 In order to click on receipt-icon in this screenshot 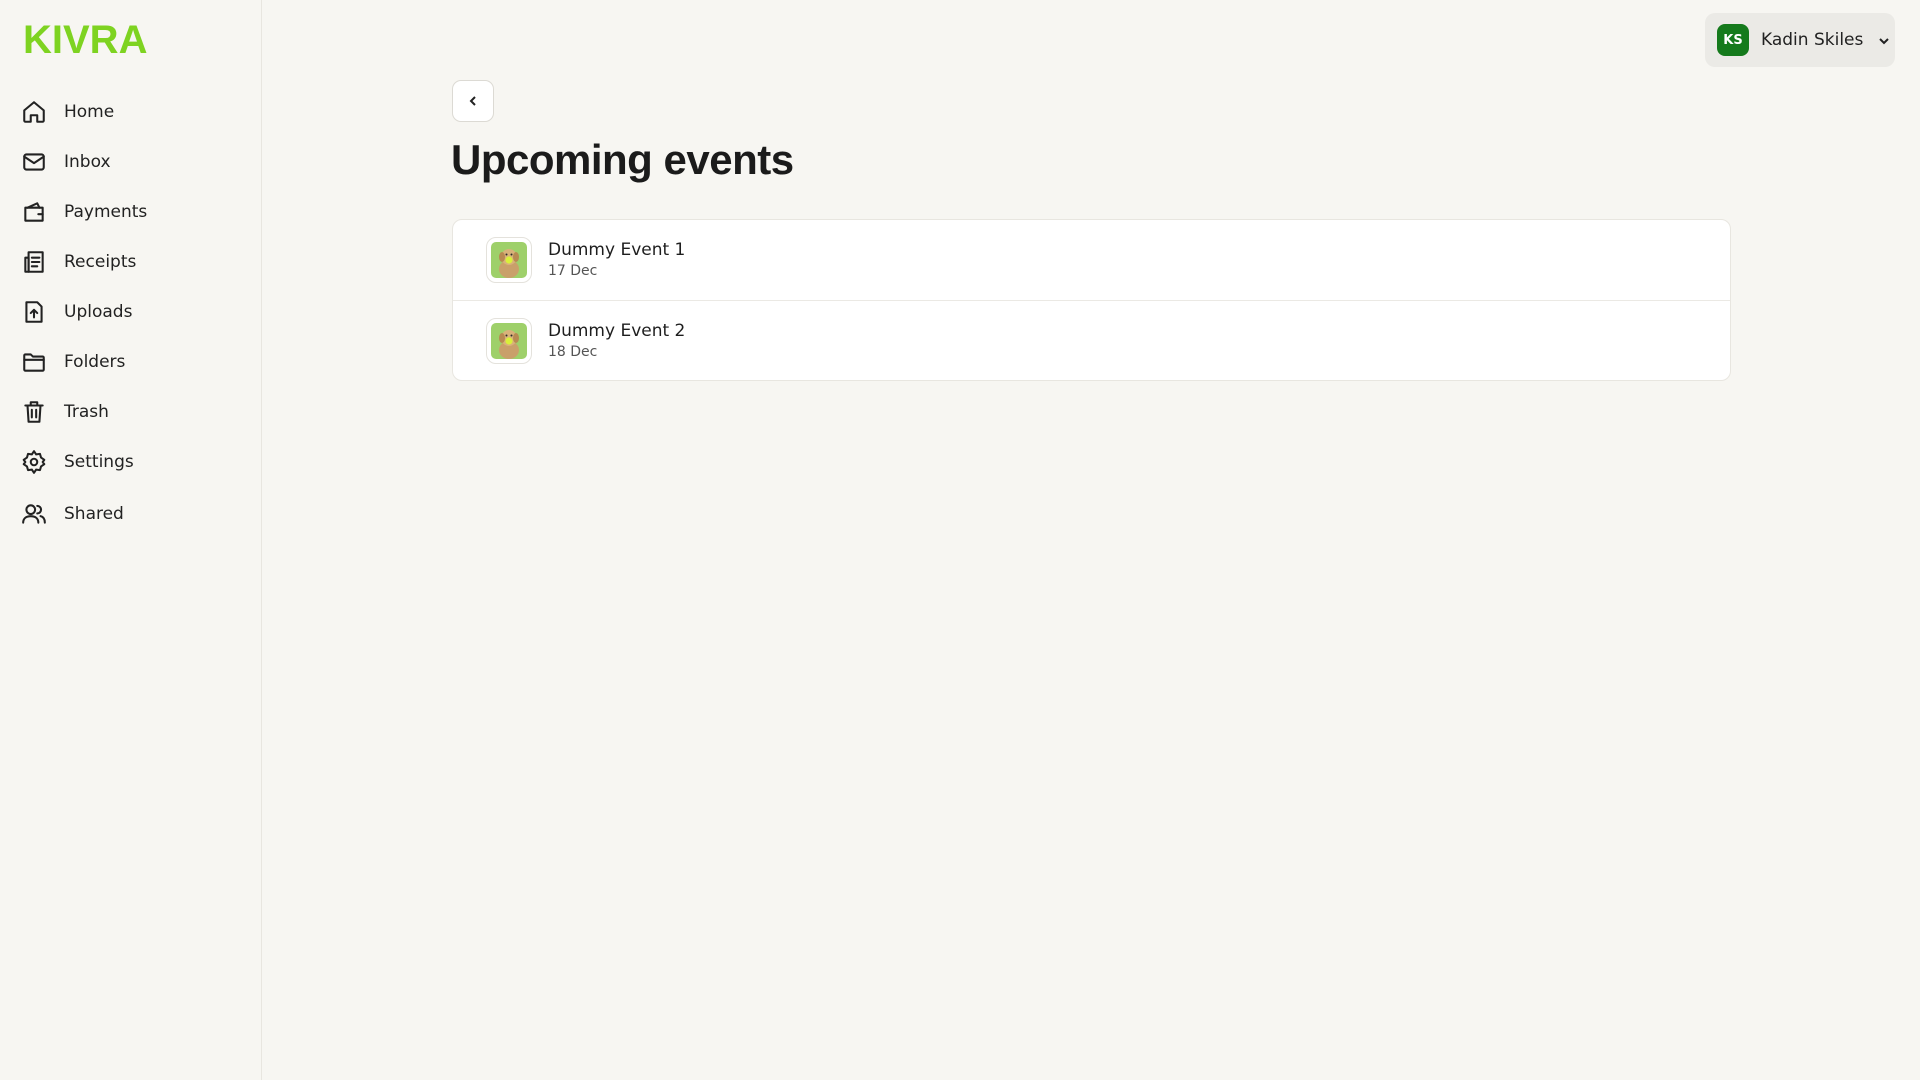, I will do `click(34, 262)`.